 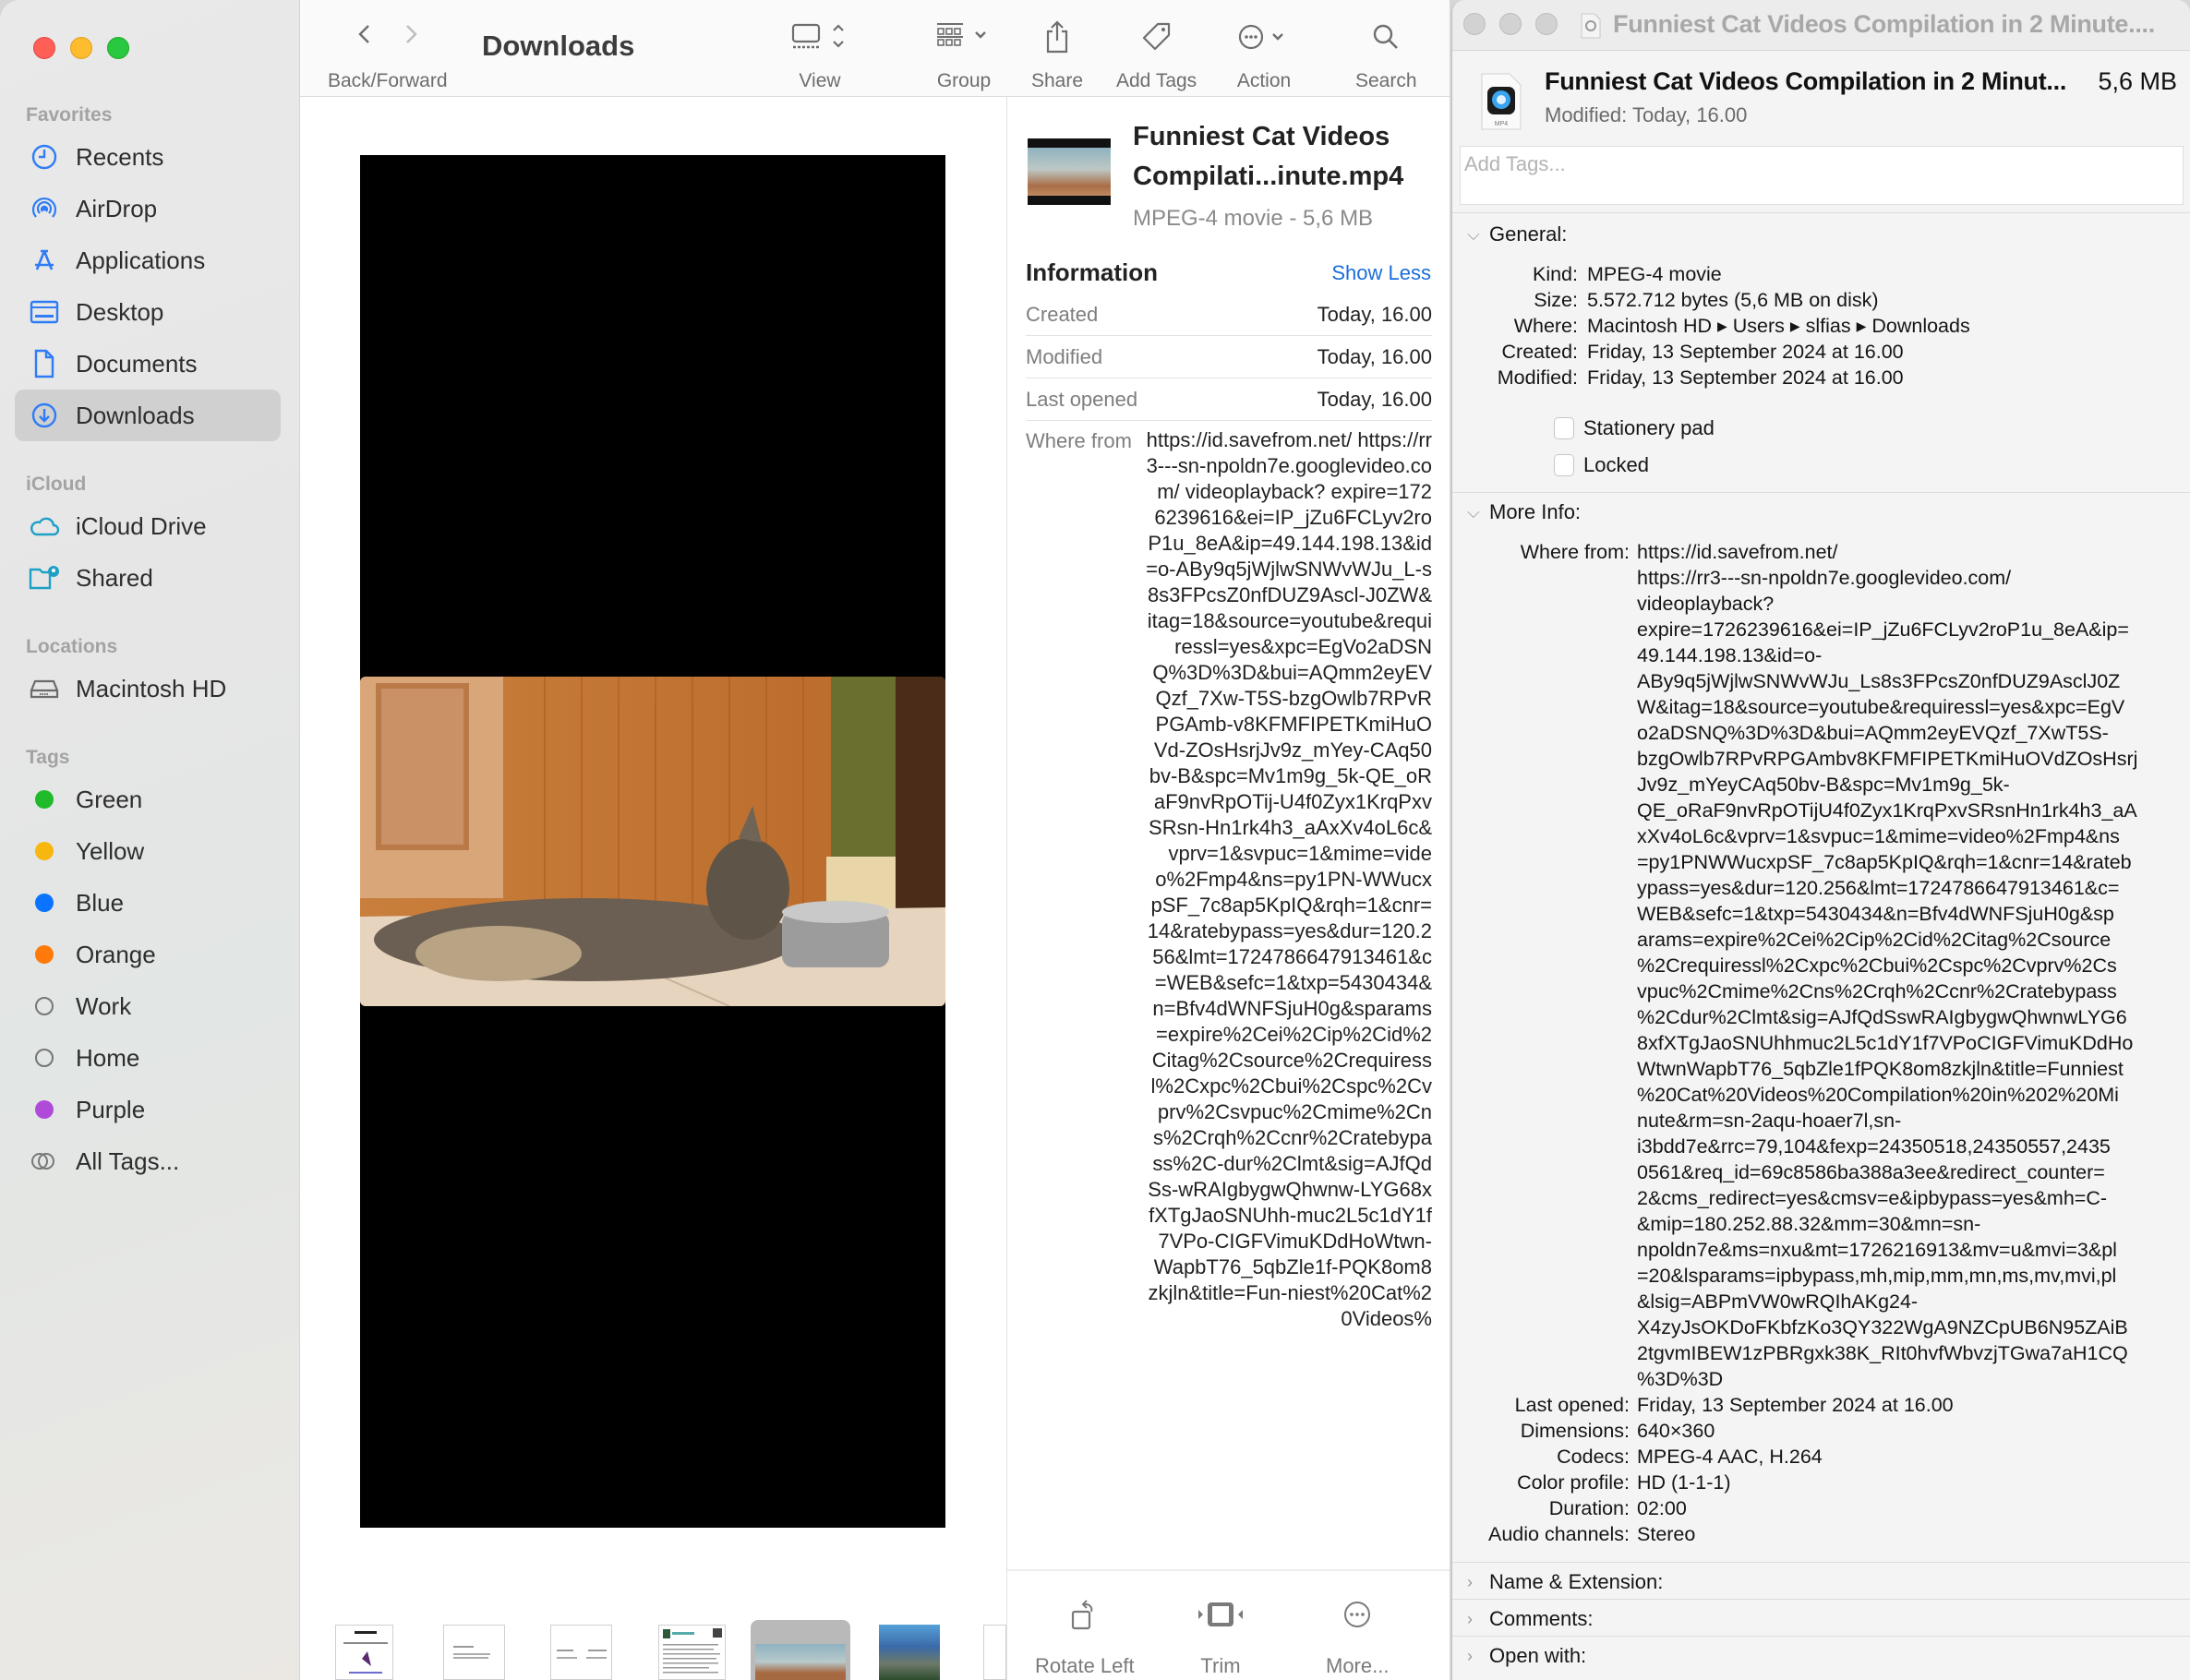 What do you see at coordinates (1264, 80) in the screenshot?
I see `action-label: Action` at bounding box center [1264, 80].